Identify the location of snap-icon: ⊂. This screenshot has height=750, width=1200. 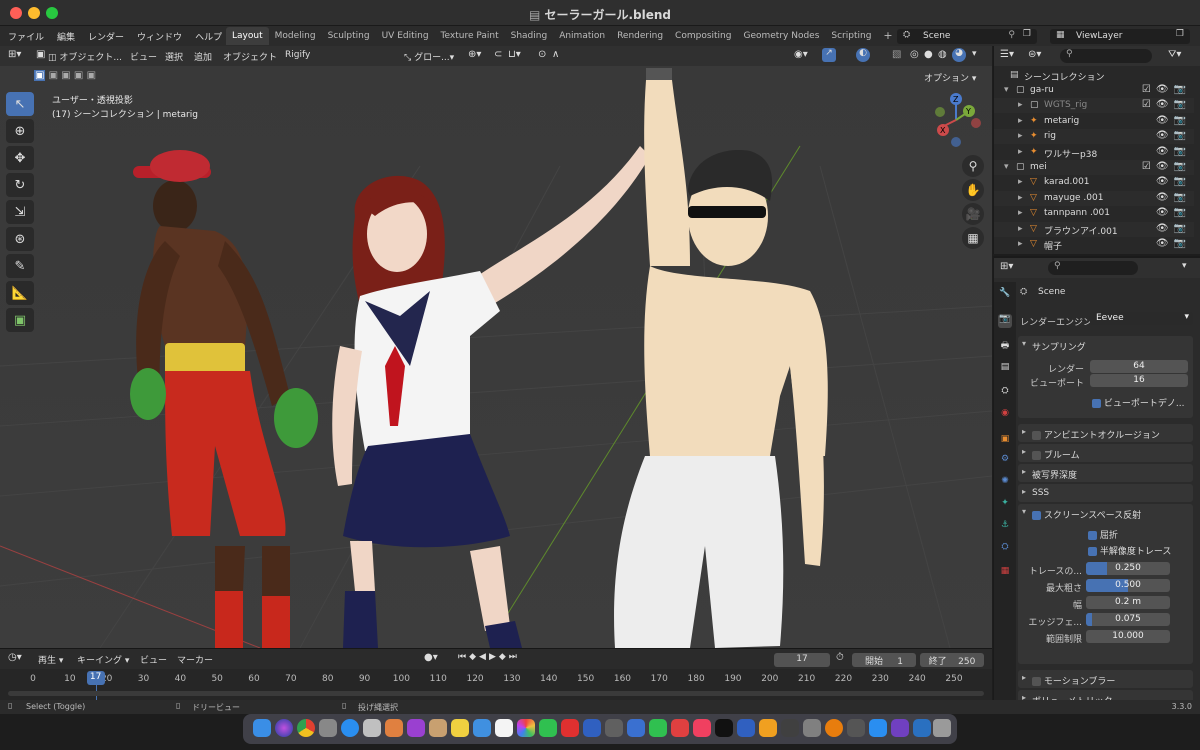
(498, 54).